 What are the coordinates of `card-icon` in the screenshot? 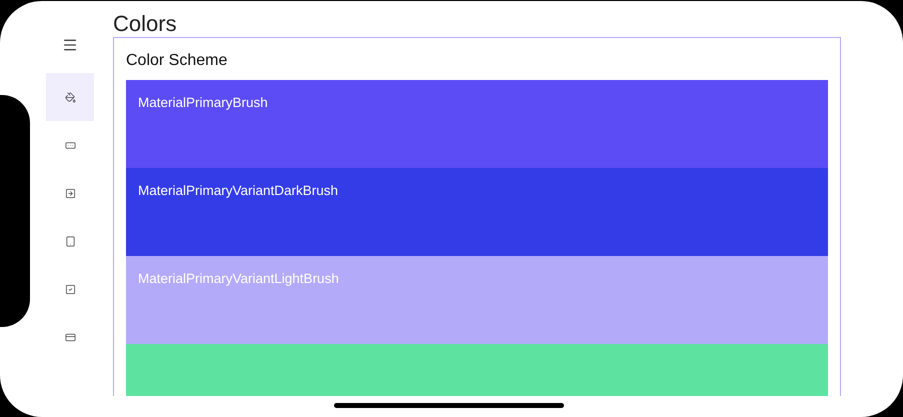 It's located at (70, 337).